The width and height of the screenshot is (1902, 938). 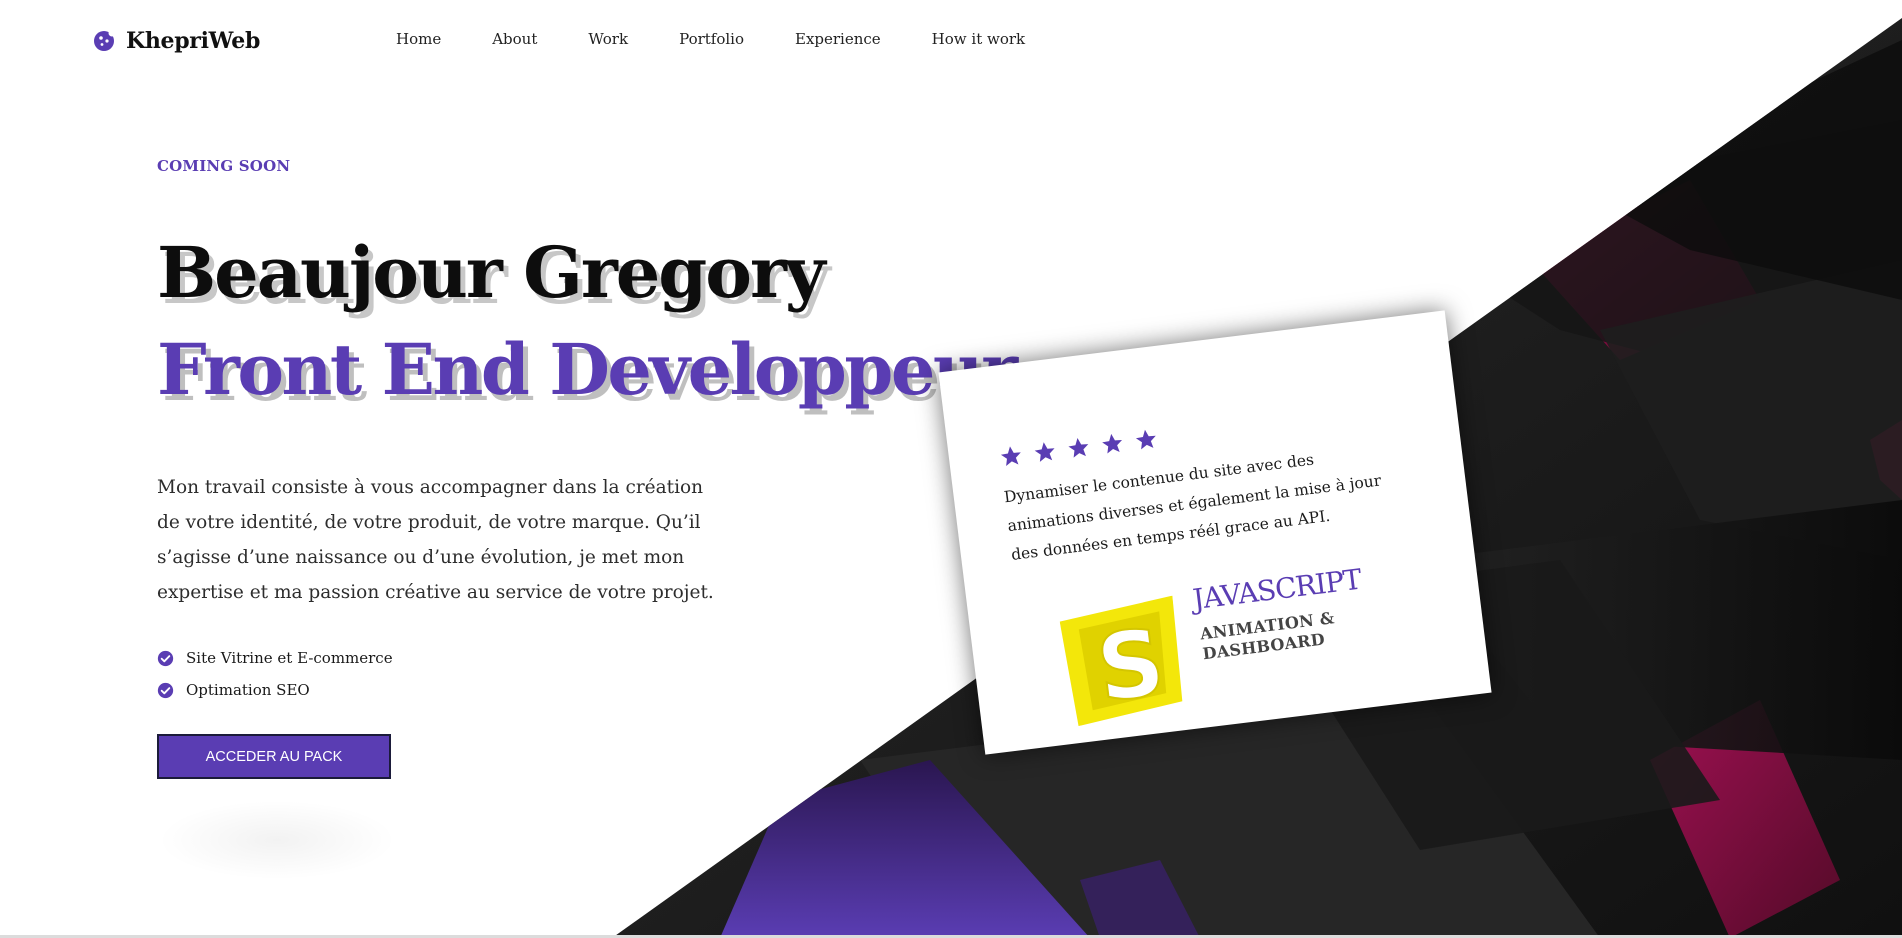 I want to click on feature-item: Site Vitrine et E-commerce, so click(x=275, y=658).